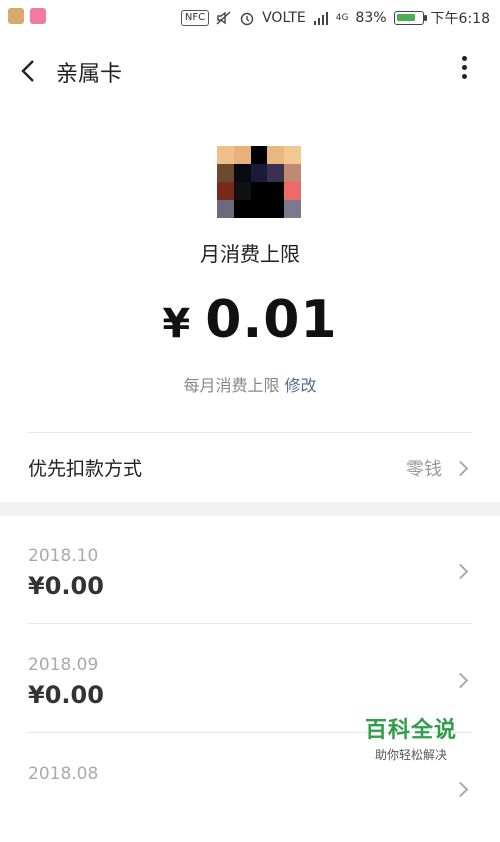 The image size is (500, 842). Describe the element at coordinates (63, 774) in the screenshot. I see `month-date: 2018.08` at that location.